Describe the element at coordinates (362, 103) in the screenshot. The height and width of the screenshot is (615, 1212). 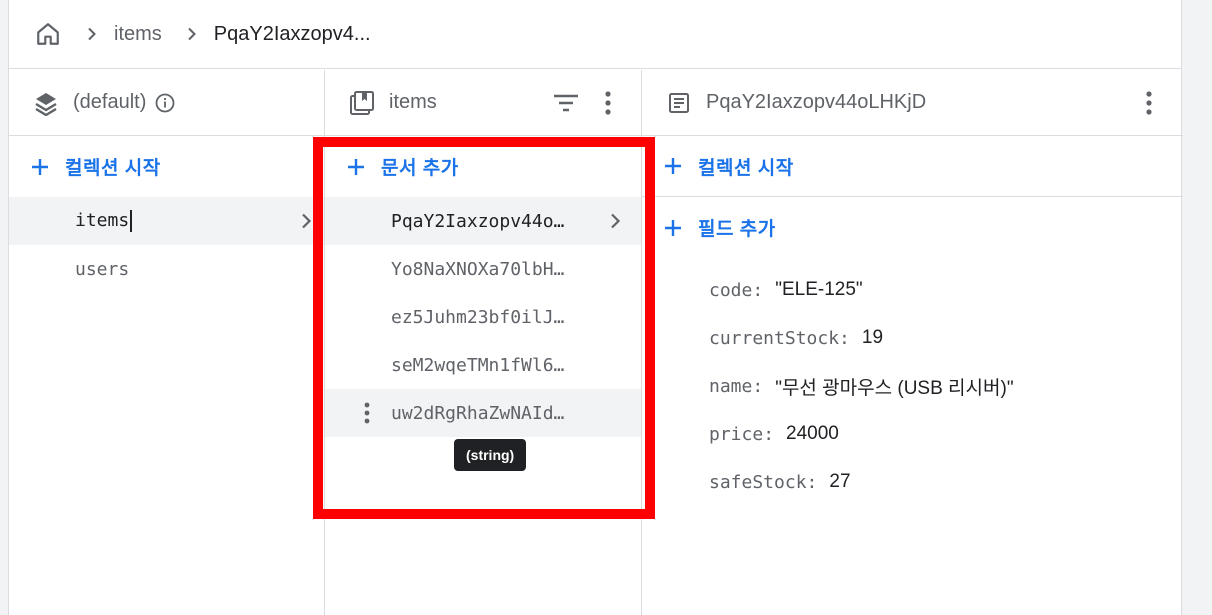
I see `collection-icon` at that location.